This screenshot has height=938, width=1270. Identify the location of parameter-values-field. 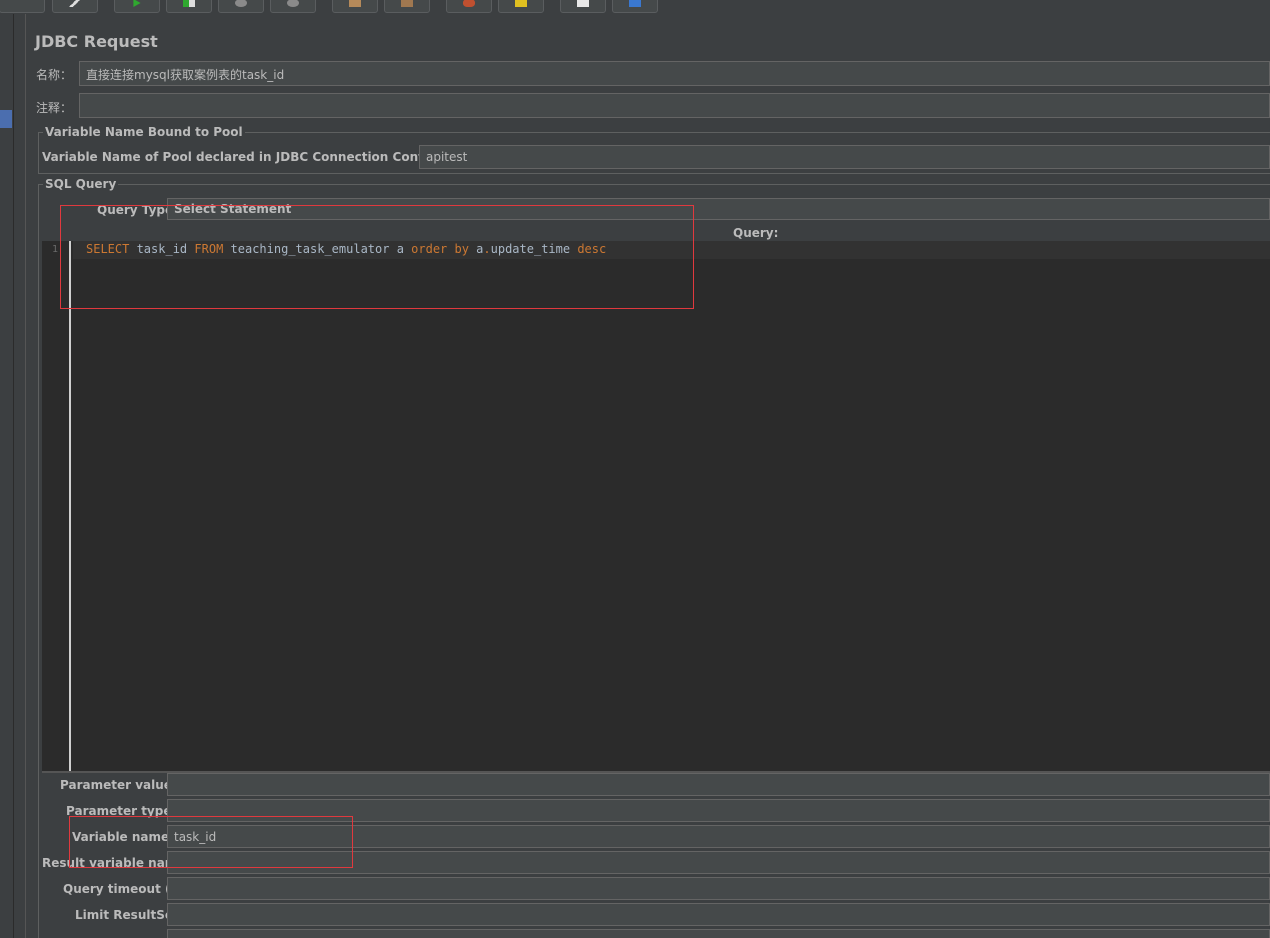
(718, 784).